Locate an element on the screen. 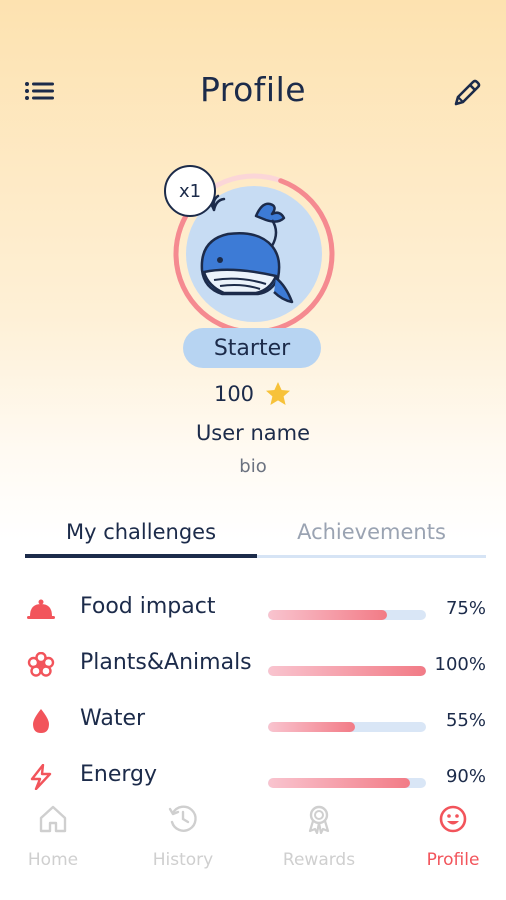 This screenshot has width=506, height=900. challenge-label: Food impact is located at coordinates (148, 606).